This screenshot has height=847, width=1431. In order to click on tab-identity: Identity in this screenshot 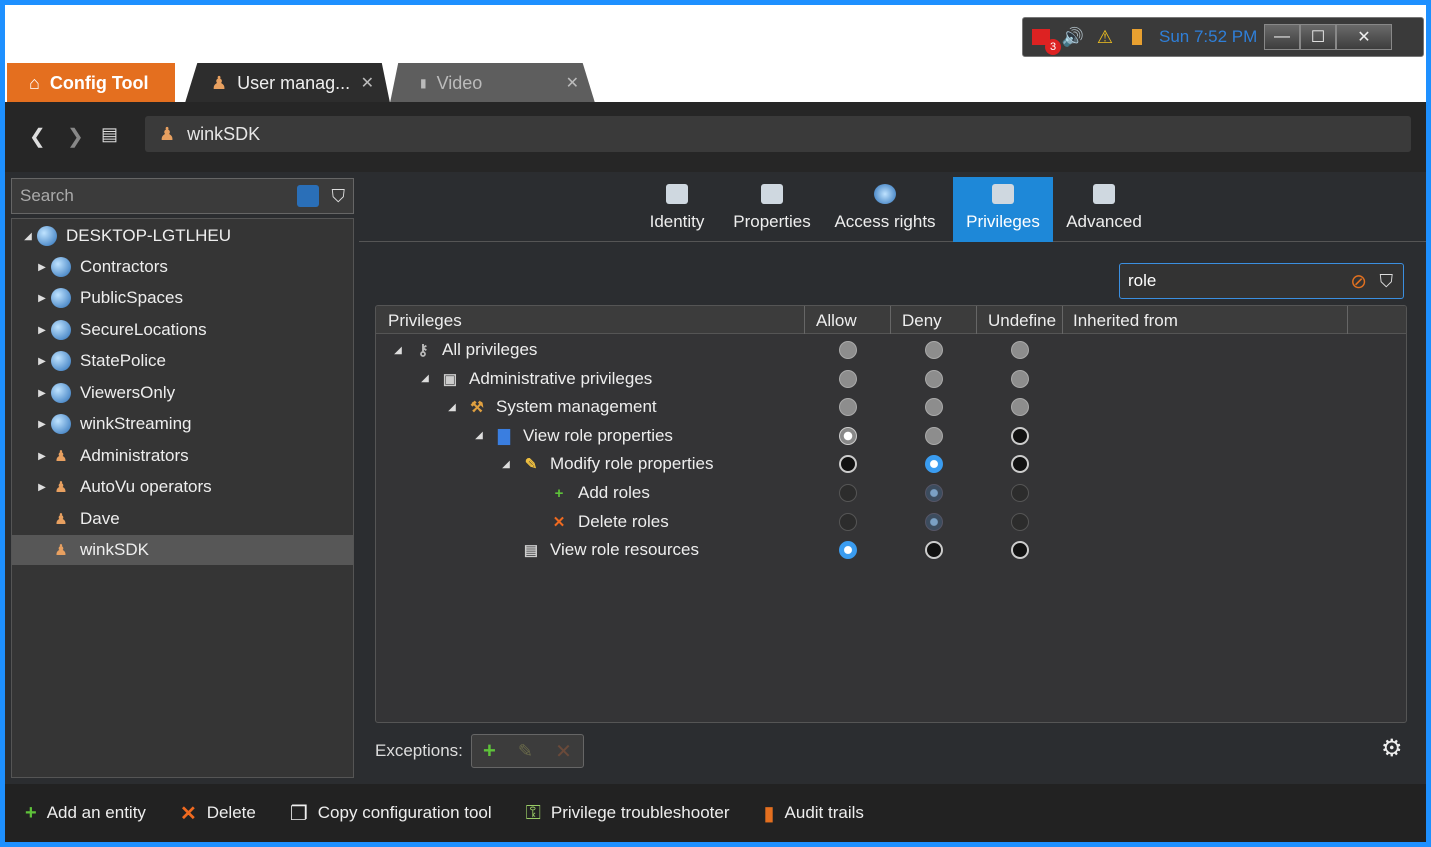, I will do `click(677, 209)`.